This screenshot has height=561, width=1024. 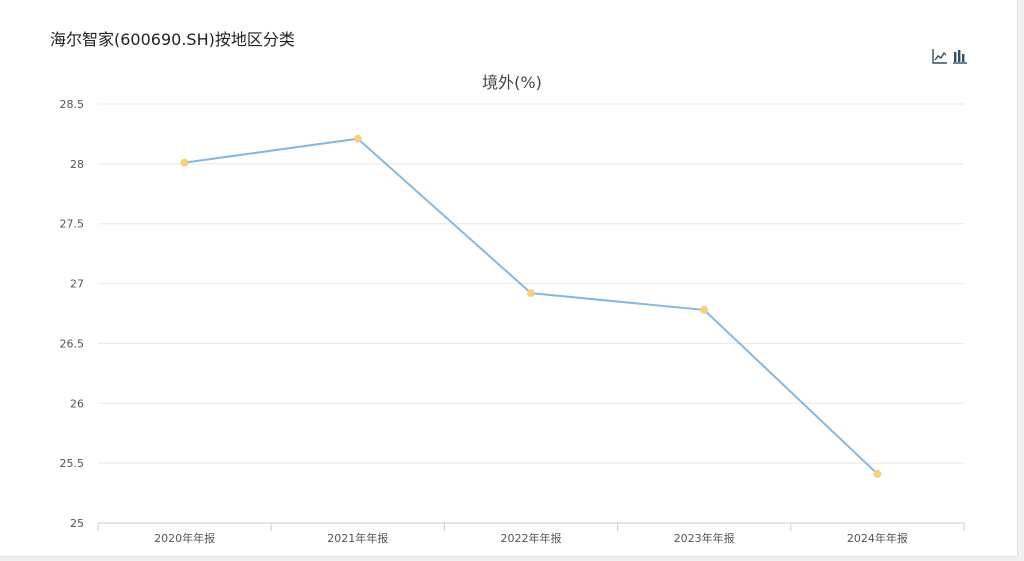 I want to click on y-tick-label: 25, so click(x=77, y=523).